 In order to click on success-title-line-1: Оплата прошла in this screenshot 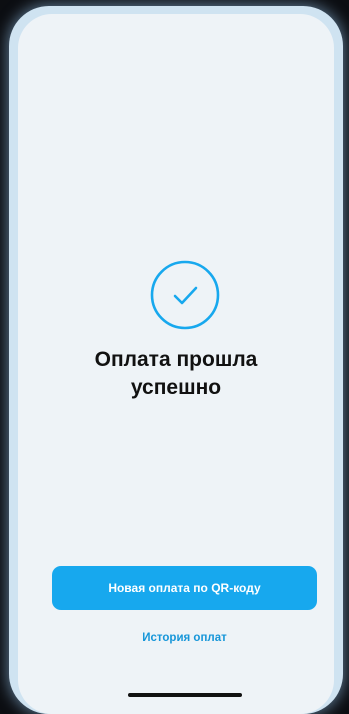, I will do `click(176, 359)`.